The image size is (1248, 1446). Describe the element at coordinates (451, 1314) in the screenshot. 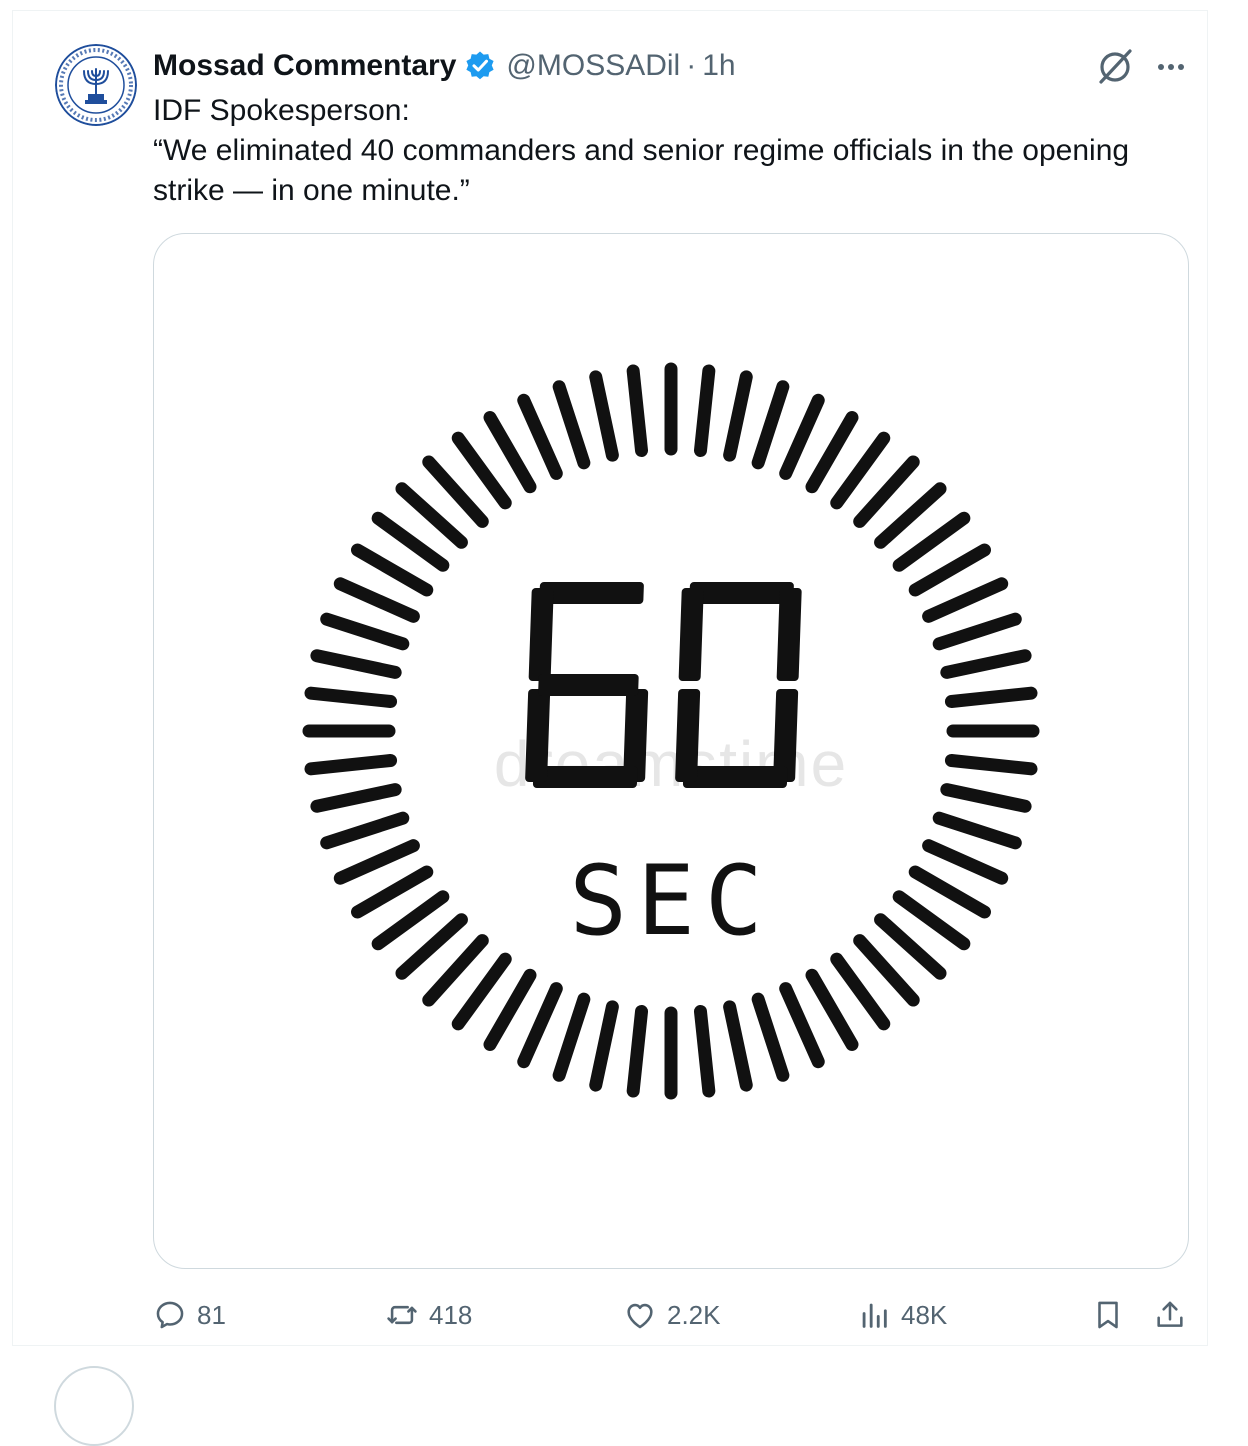

I see `repost-count: 418` at that location.